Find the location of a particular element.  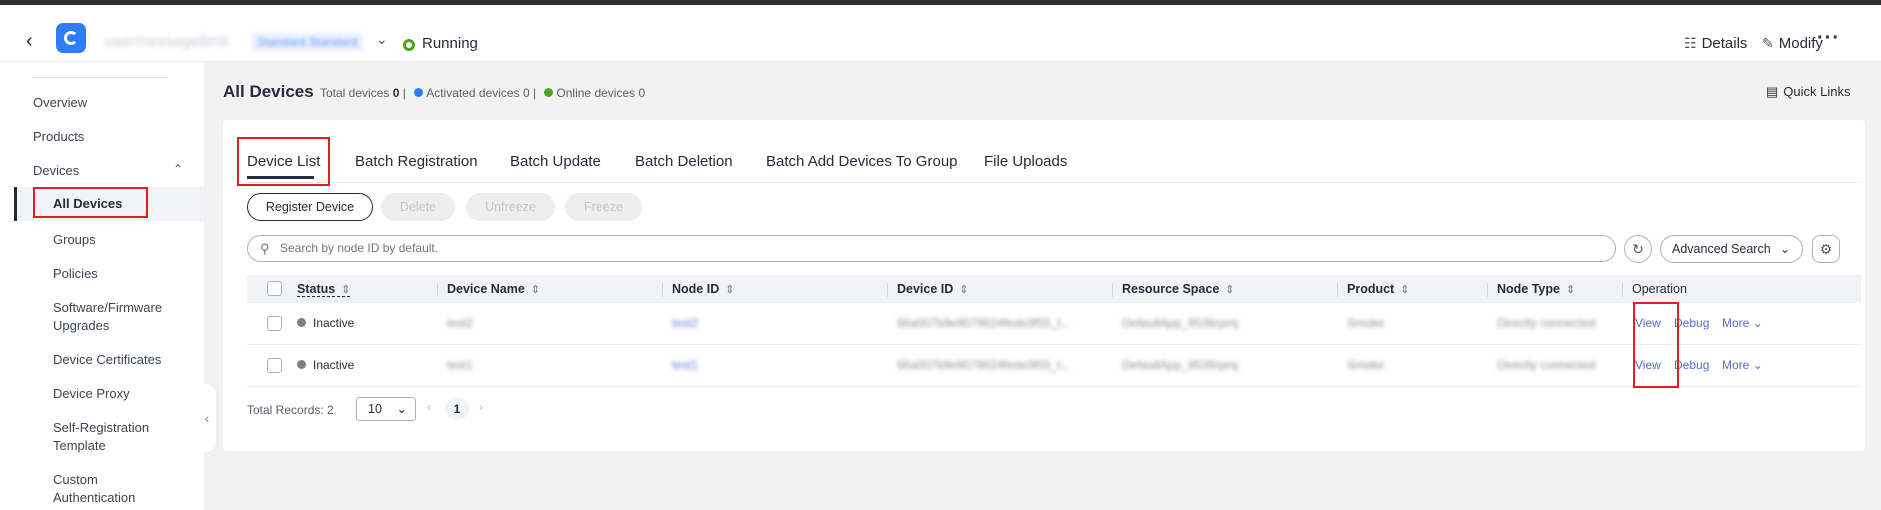

activated-devices-value: 0 is located at coordinates (526, 93).